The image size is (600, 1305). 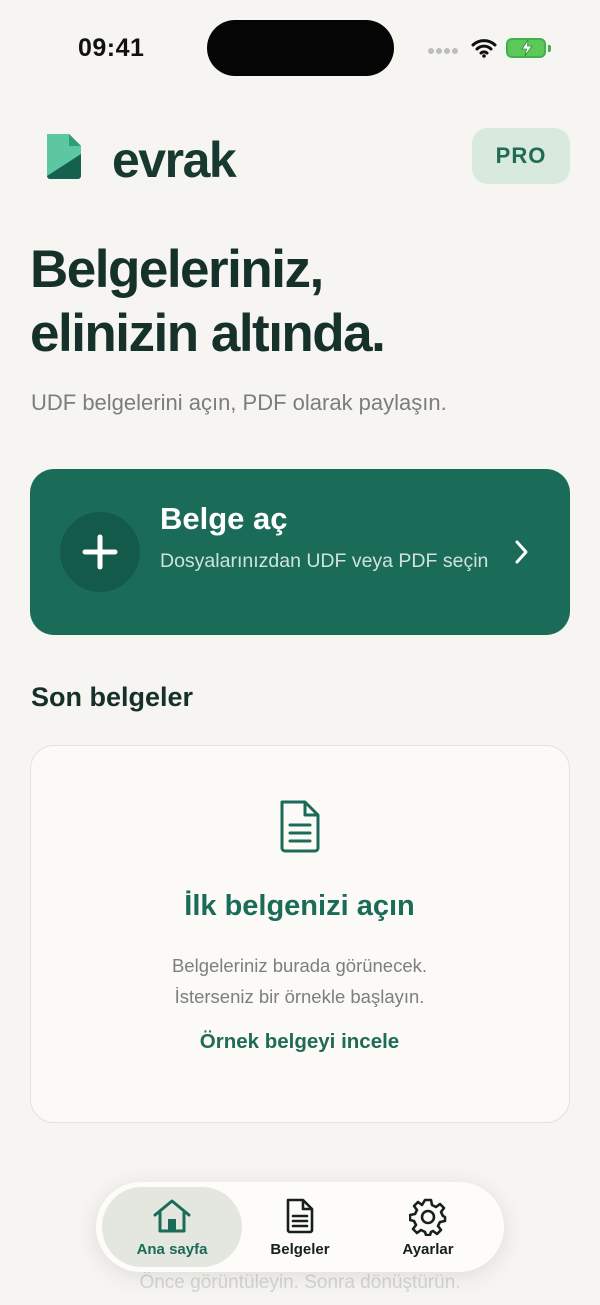 What do you see at coordinates (299, 965) in the screenshot?
I see `empty-state-line-1: Belgeleriniz burada görünecek.` at bounding box center [299, 965].